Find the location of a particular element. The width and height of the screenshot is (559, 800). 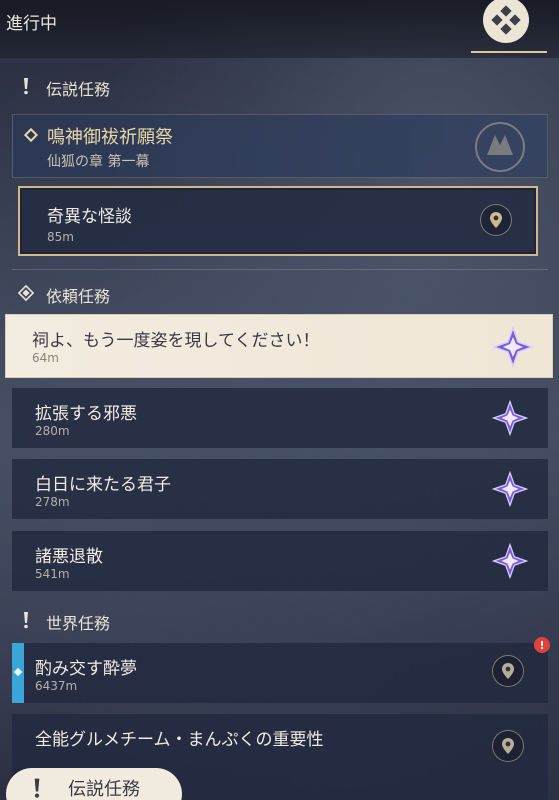

tab-underline is located at coordinates (509, 52).